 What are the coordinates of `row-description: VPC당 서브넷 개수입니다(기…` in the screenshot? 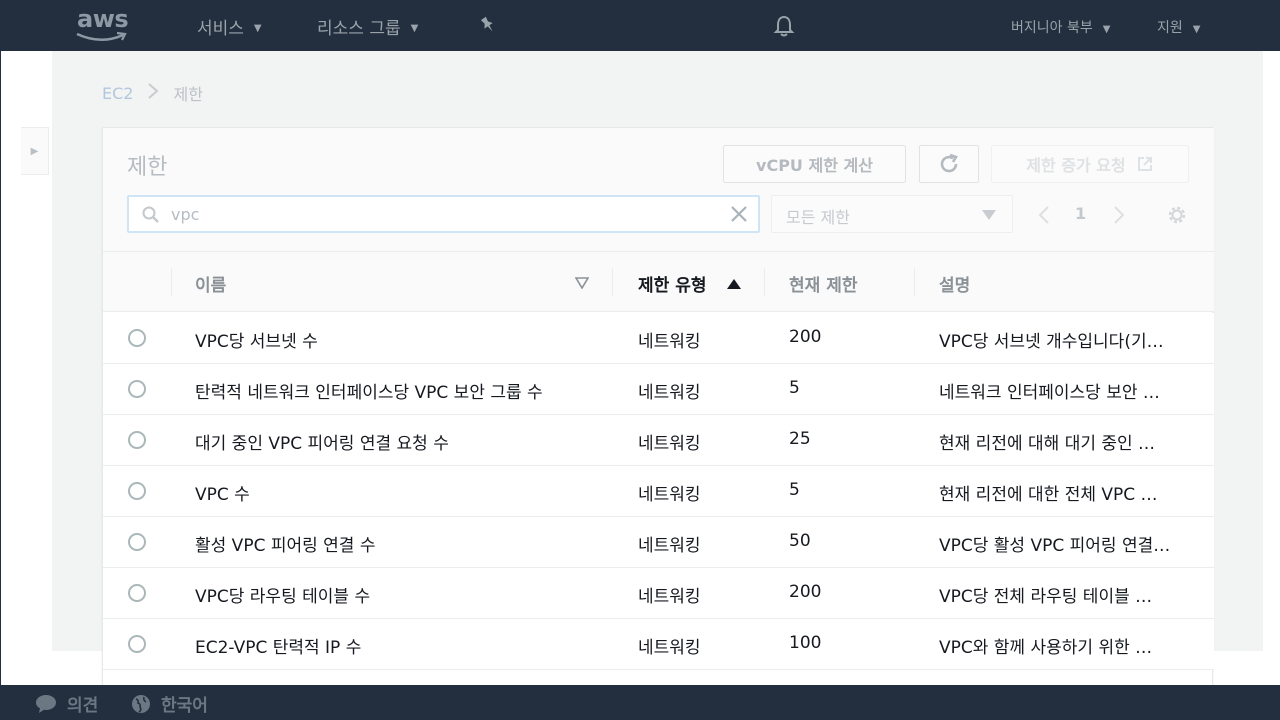 It's located at (1051, 342).